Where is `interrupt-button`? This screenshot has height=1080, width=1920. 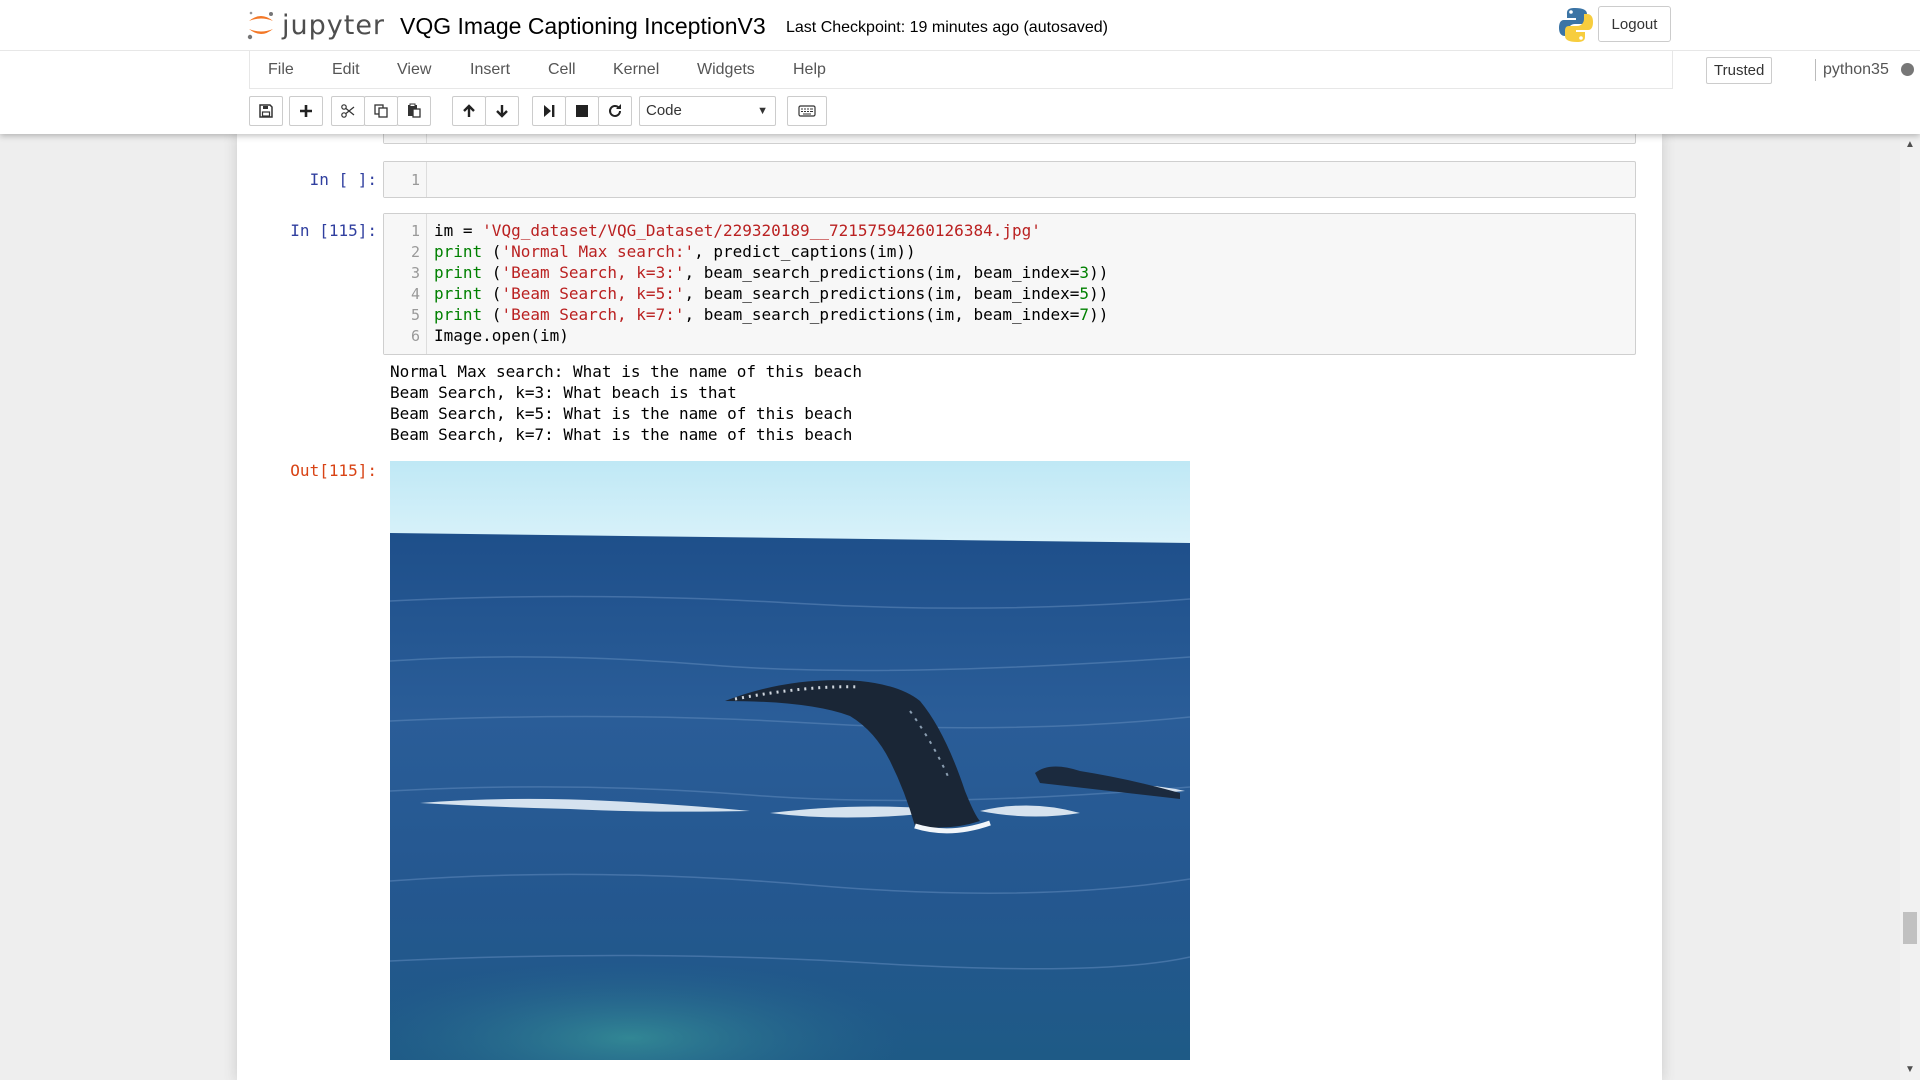
interrupt-button is located at coordinates (582, 111).